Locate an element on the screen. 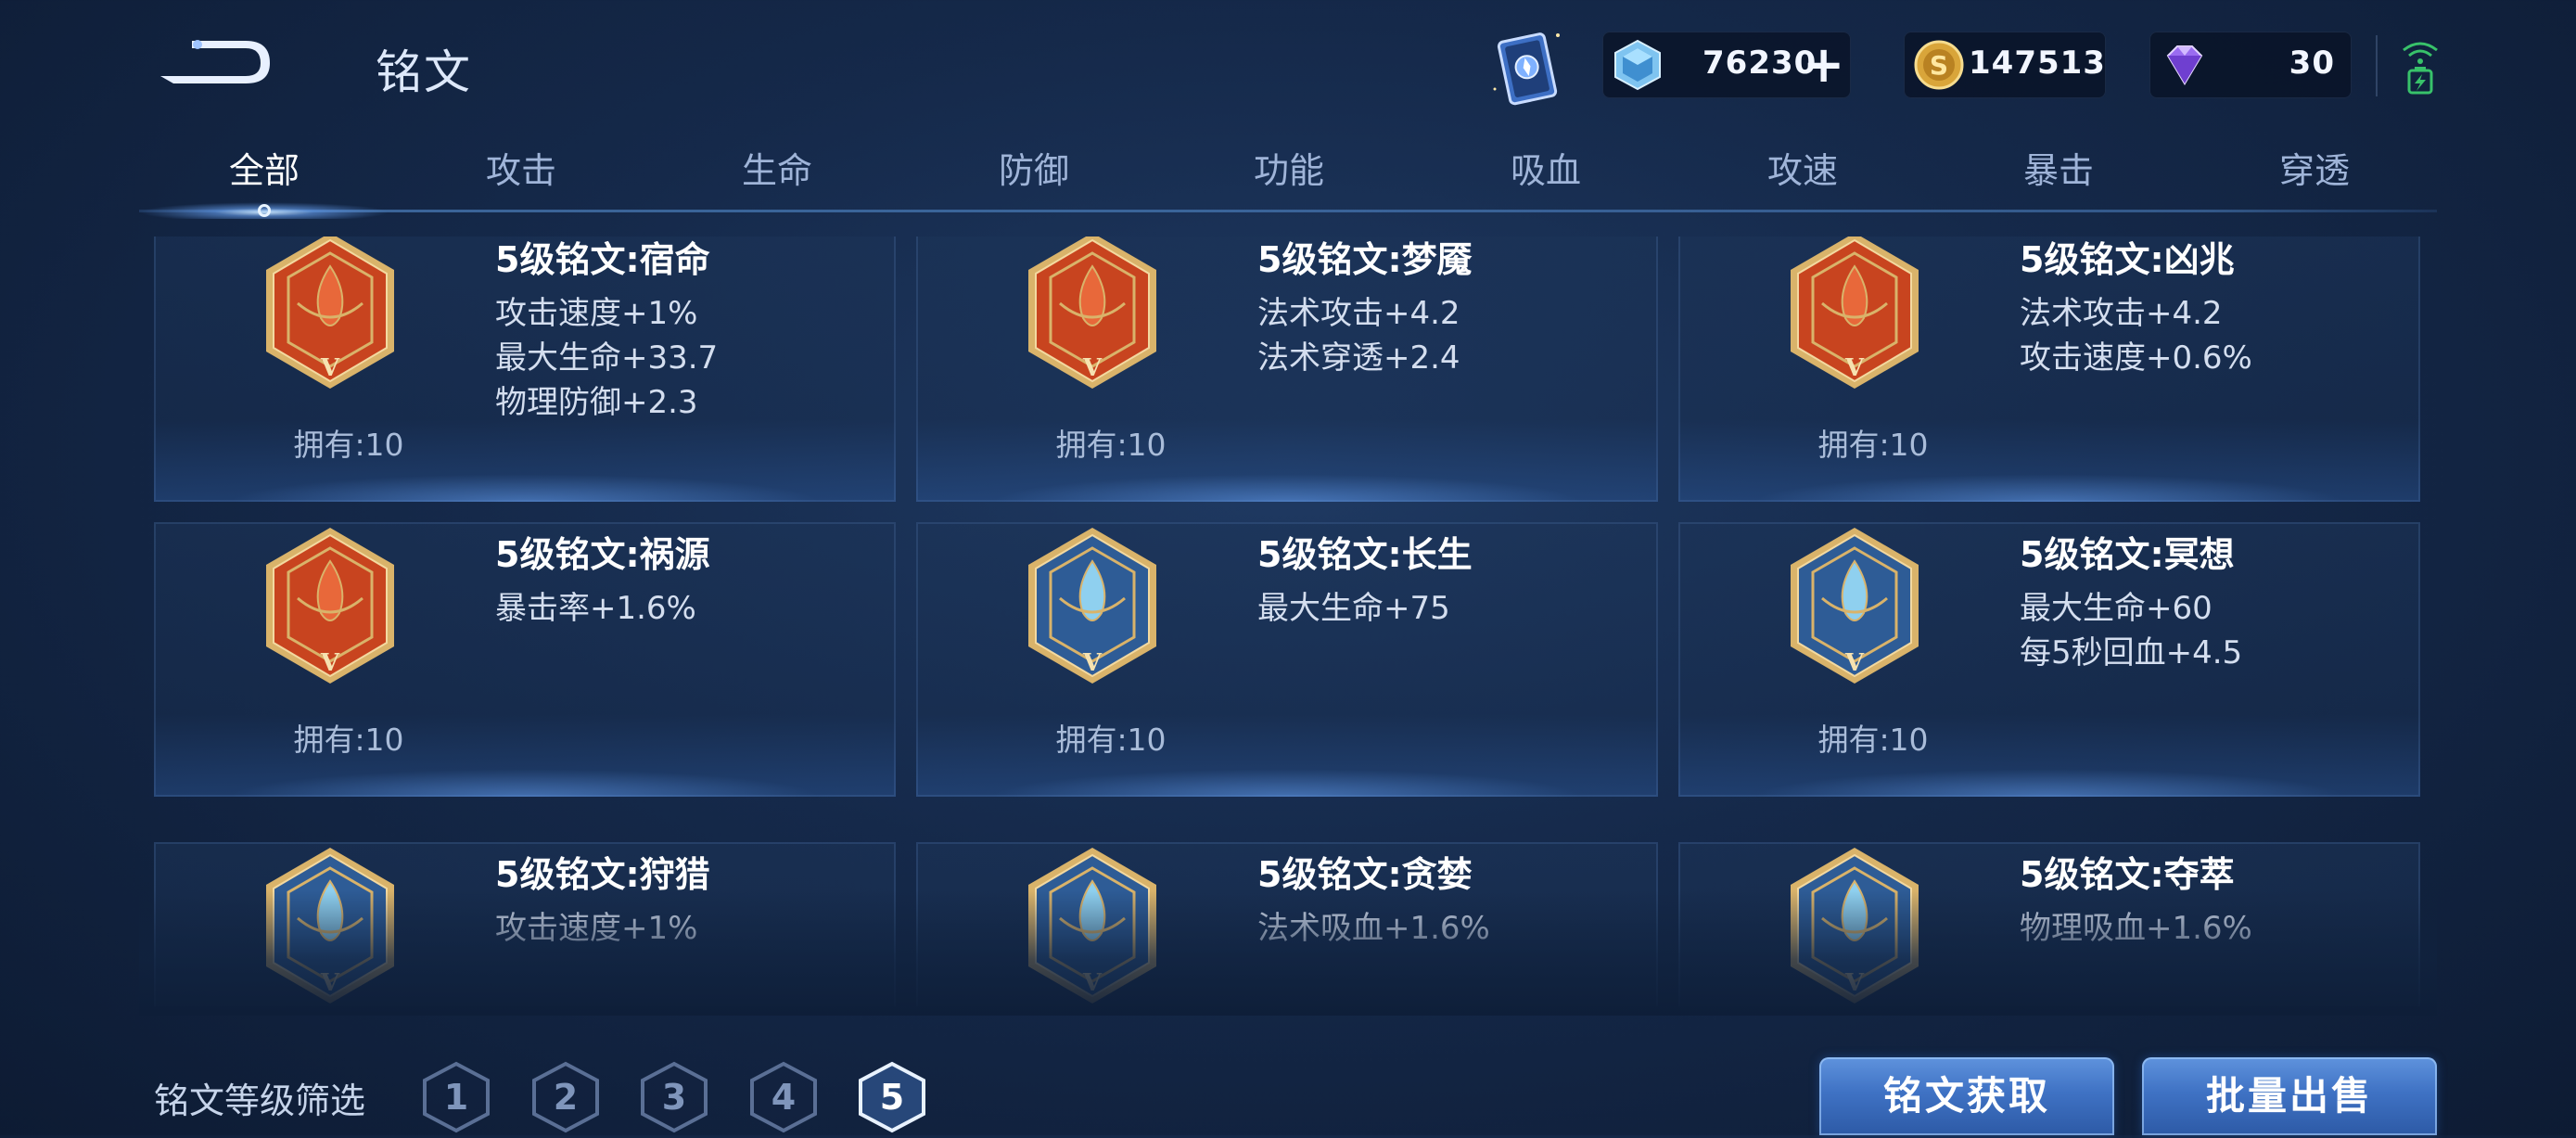 This screenshot has height=1138, width=2576. inscription-card: V 5级铭文:宿命攻击速度+1% 最大生命+33.7 物理防御+2.3 拥有:10 is located at coordinates (525, 369).